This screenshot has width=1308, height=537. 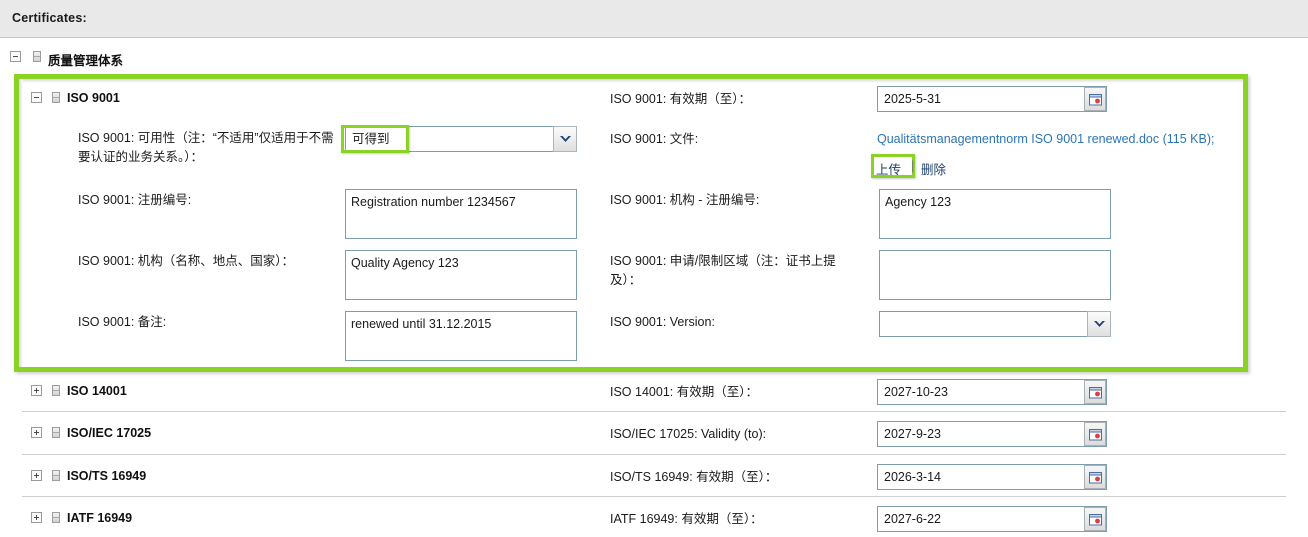 I want to click on label-version: ISO 9001: Version:, so click(x=662, y=322).